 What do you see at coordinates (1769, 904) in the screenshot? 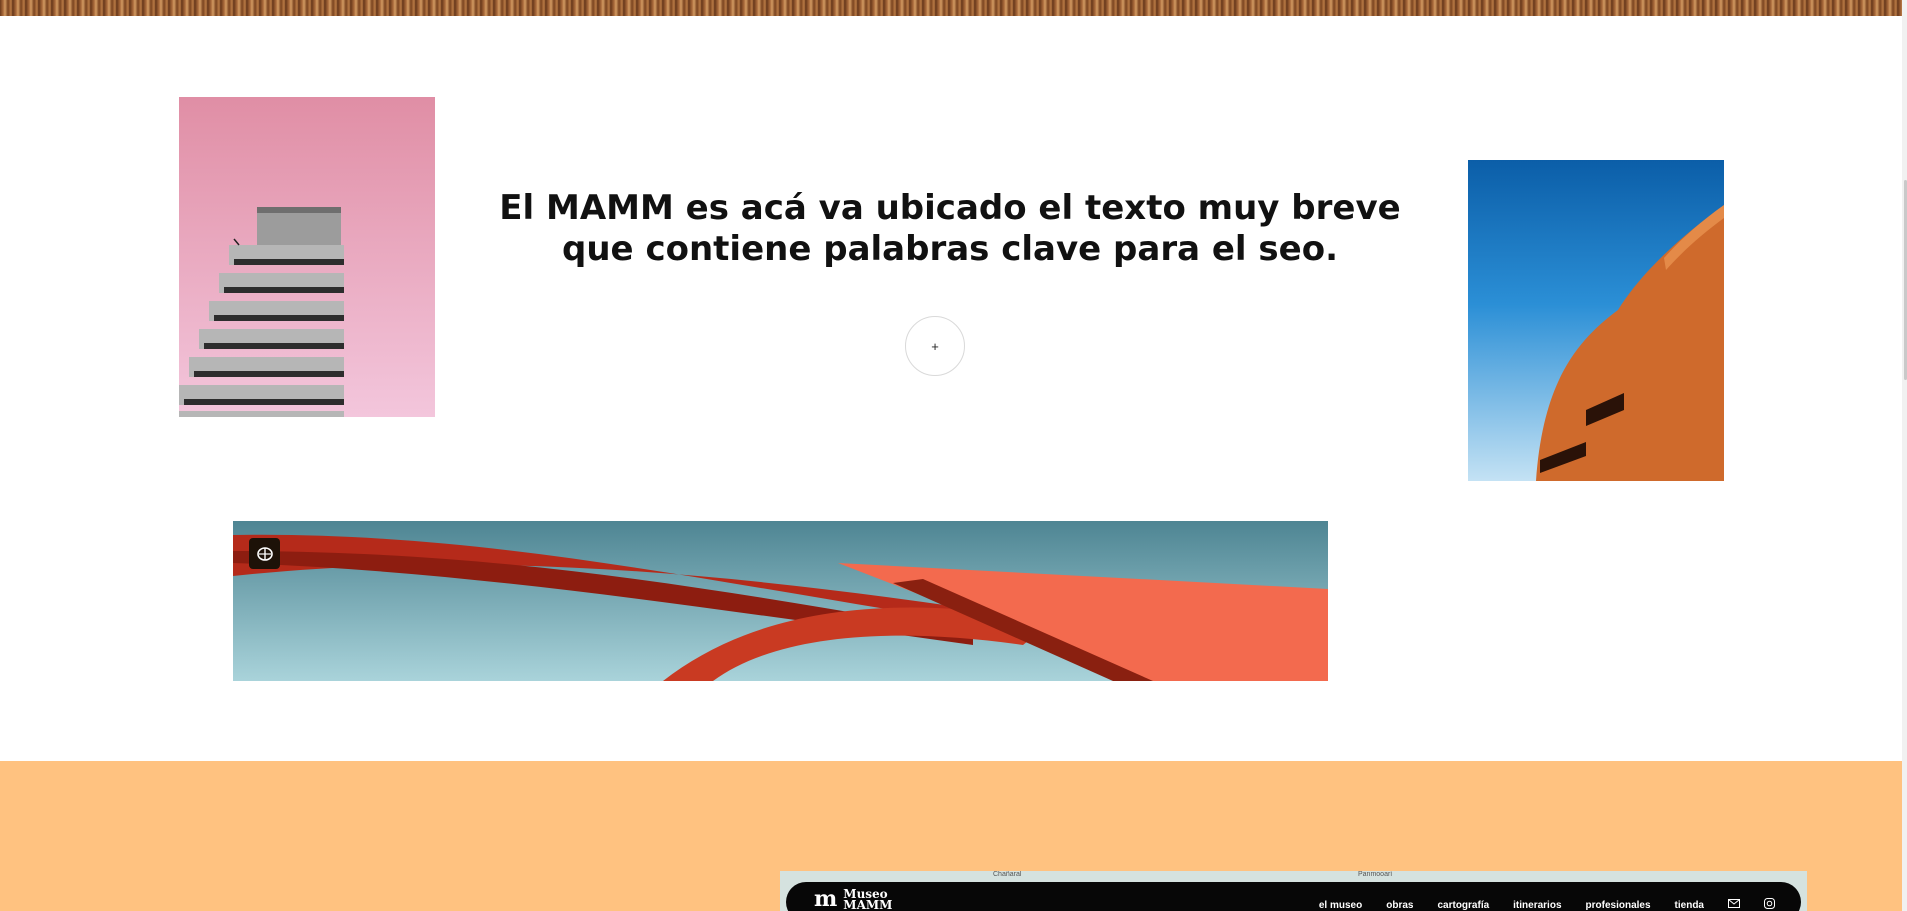
I see `instagram-icon` at bounding box center [1769, 904].